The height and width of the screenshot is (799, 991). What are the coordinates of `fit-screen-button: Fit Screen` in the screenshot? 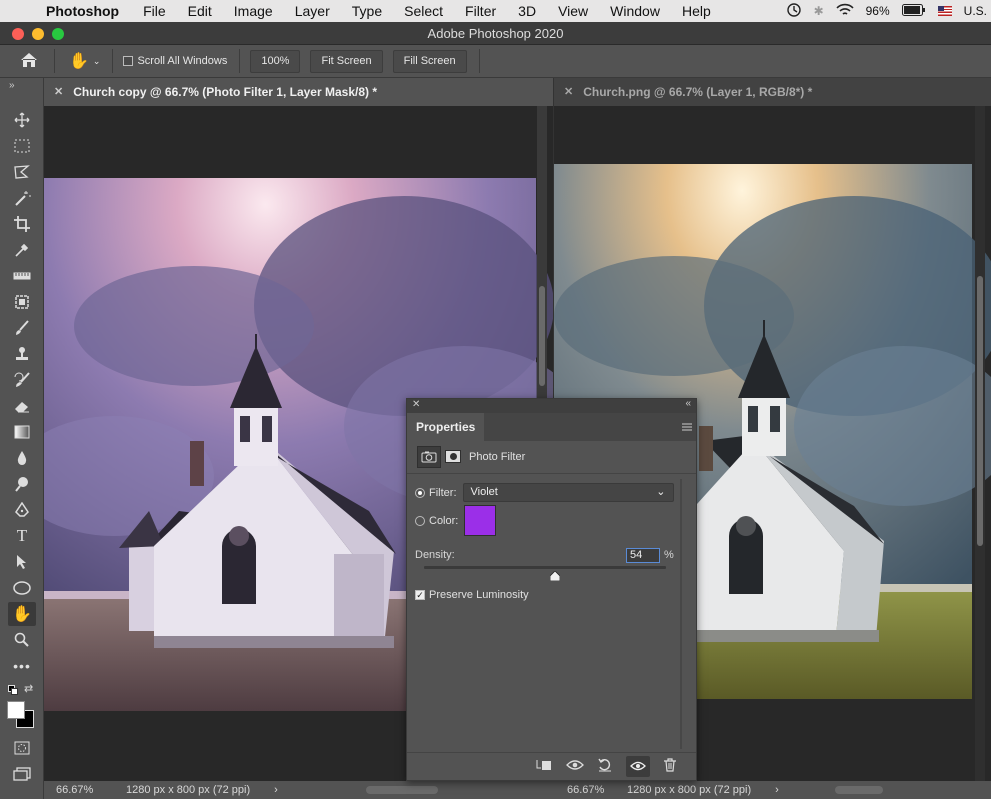 It's located at (346, 61).